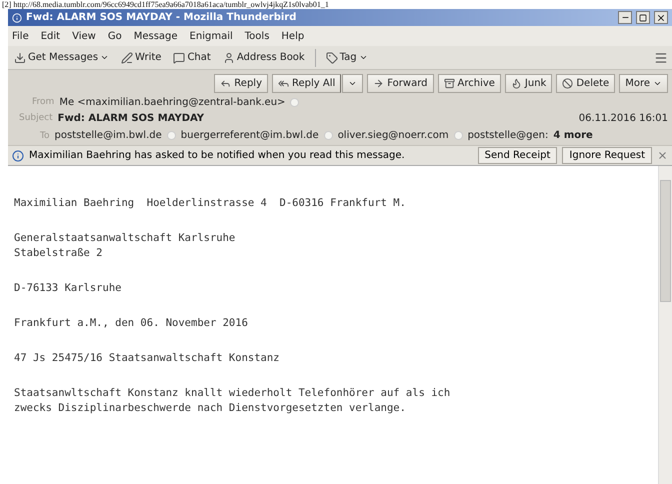  What do you see at coordinates (257, 36) in the screenshot?
I see `menu-item: Tools` at bounding box center [257, 36].